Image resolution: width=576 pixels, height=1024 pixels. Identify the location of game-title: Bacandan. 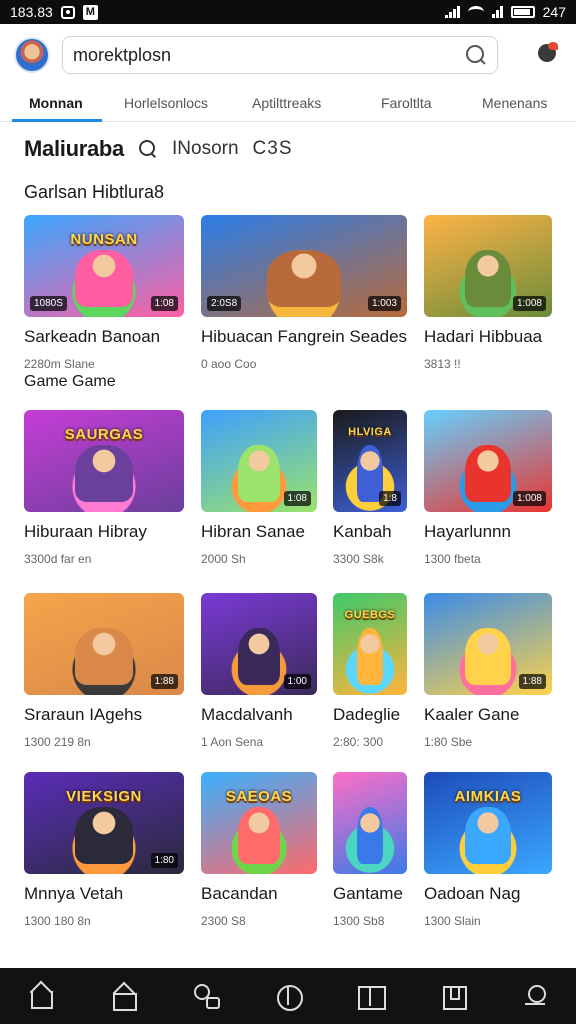
(239, 894).